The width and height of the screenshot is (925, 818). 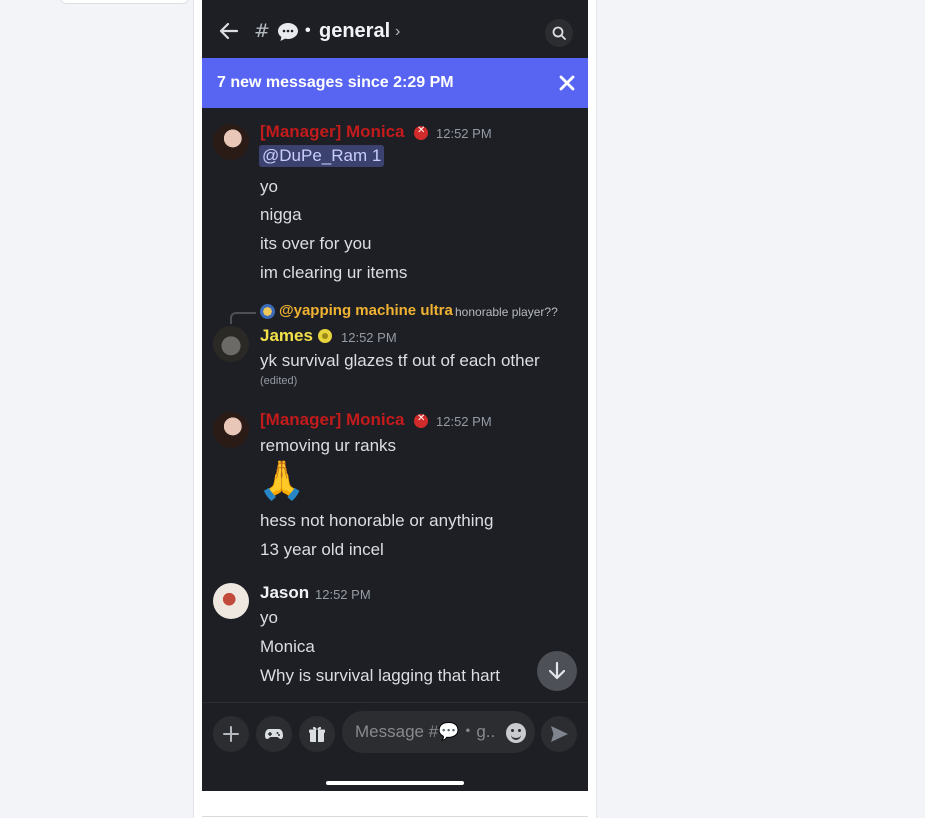 I want to click on pray-emoji-icon: 🙏, so click(x=282, y=480).